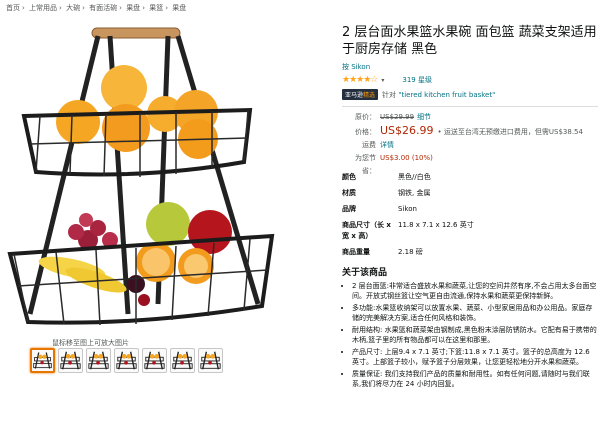  Describe the element at coordinates (365, 273) in the screenshot. I see `about-title: 关于该商品` at that location.